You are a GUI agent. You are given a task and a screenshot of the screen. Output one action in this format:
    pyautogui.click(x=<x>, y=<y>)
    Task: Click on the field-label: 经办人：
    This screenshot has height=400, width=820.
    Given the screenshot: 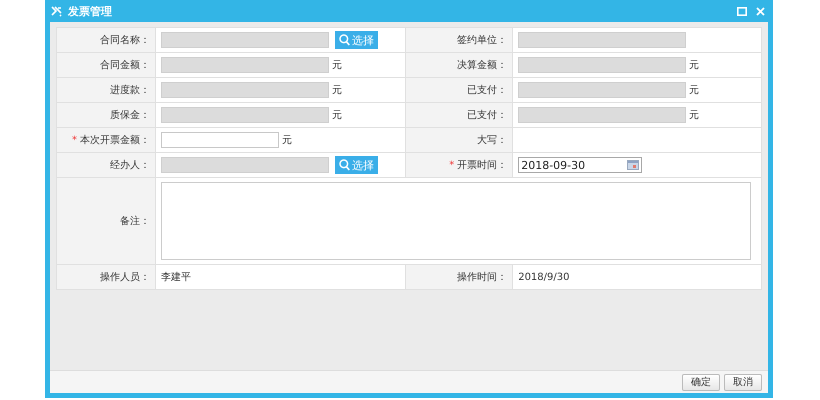 What is the action you would take?
    pyautogui.click(x=130, y=165)
    